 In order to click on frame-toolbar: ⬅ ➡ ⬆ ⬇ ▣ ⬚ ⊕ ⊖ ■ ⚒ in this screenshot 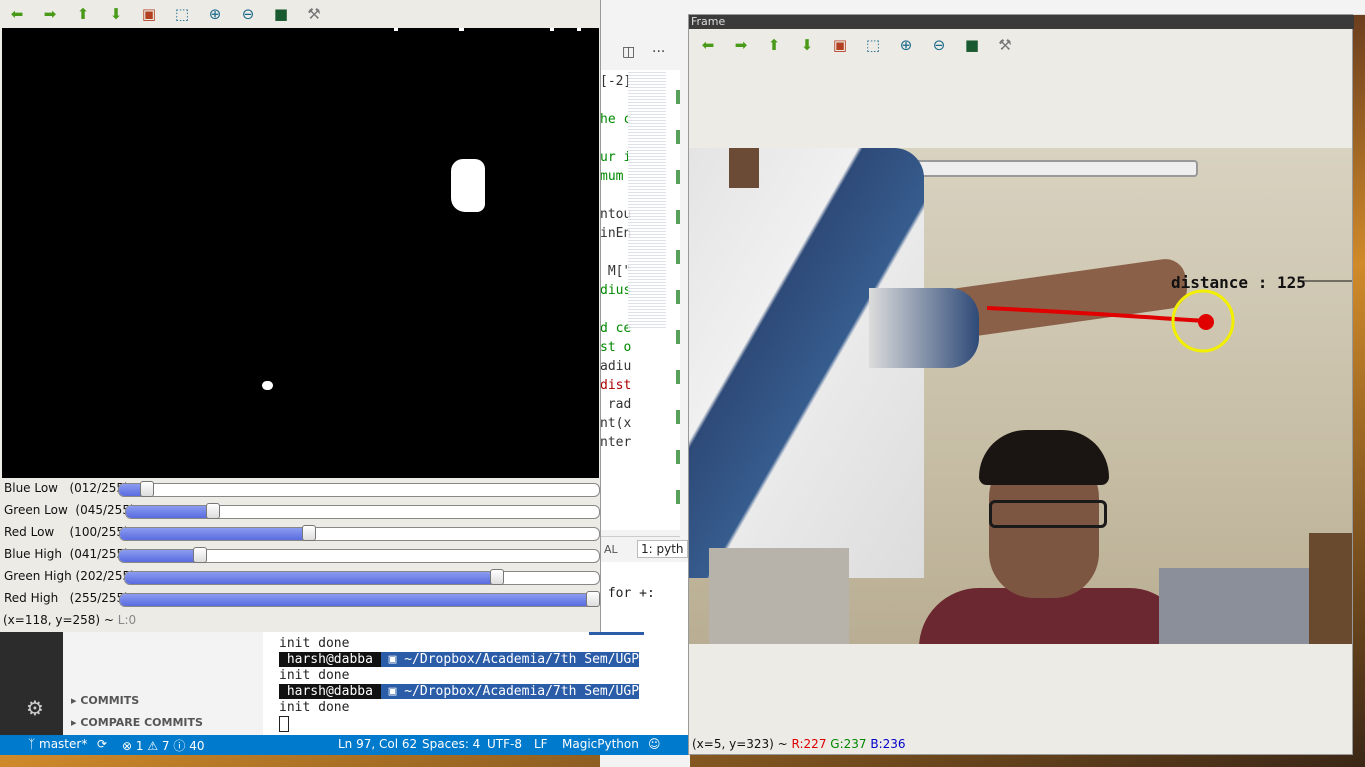, I will do `click(867, 45)`.